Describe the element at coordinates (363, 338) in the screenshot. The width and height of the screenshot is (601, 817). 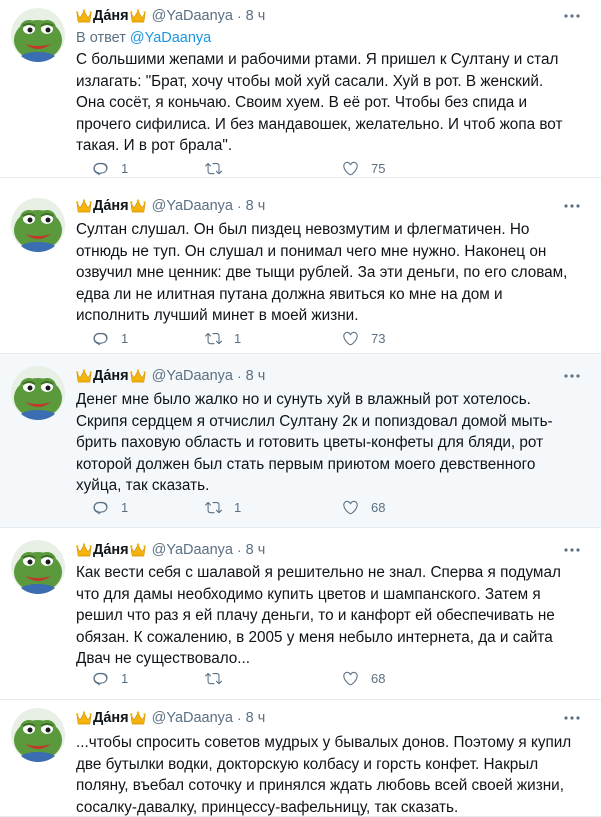
I see `like-button: 73` at that location.